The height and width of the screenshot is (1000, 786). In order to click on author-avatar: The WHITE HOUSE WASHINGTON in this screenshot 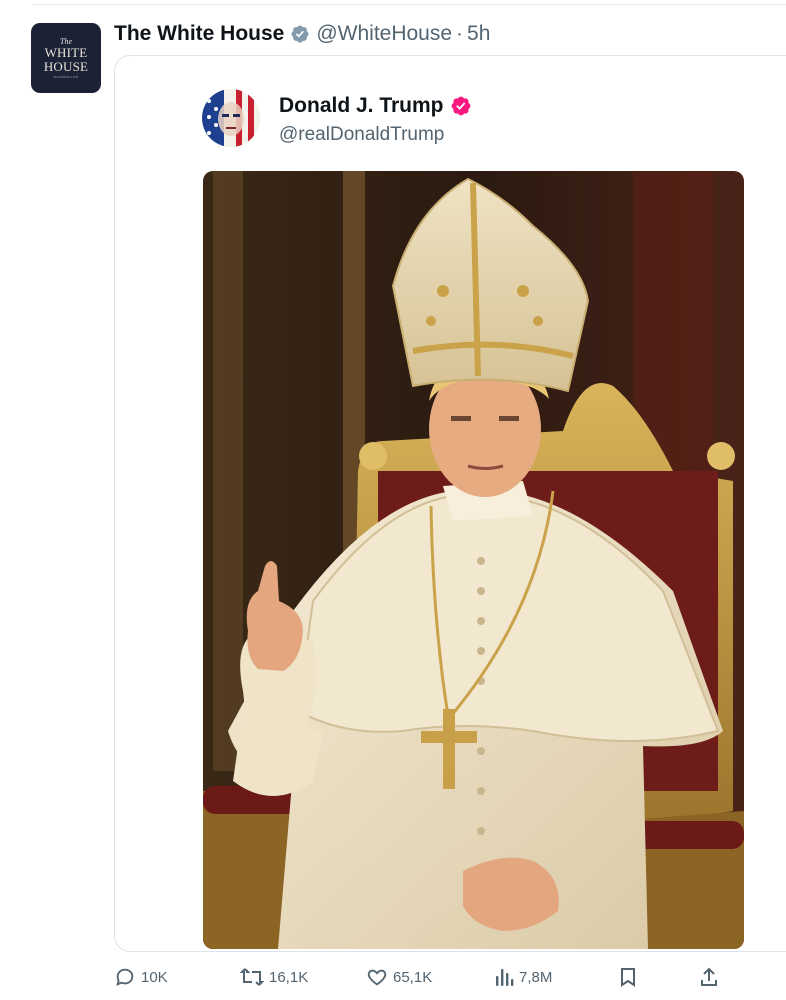, I will do `click(66, 58)`.